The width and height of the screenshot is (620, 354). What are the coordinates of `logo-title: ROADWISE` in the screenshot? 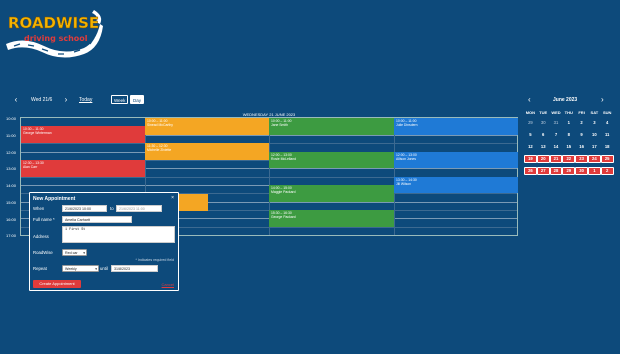 It's located at (53, 23).